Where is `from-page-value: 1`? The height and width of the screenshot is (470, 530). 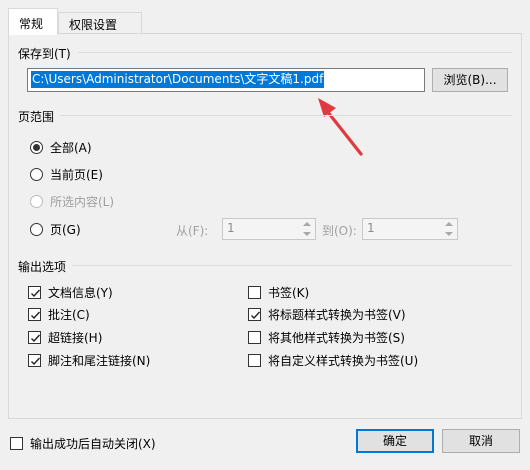
from-page-value: 1 is located at coordinates (231, 228).